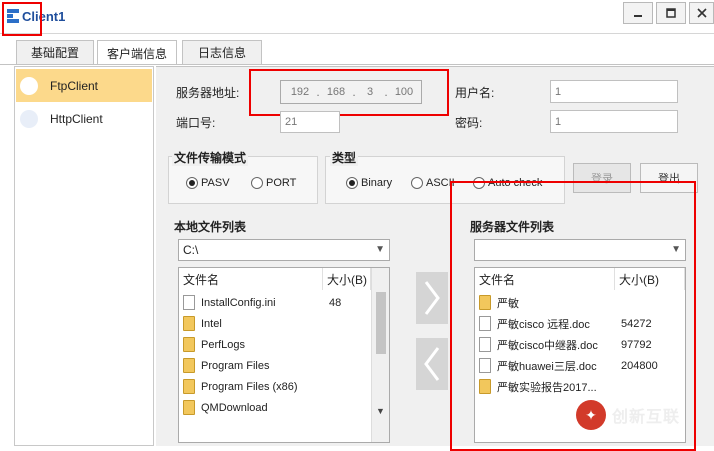 This screenshot has height=451, width=714. Describe the element at coordinates (234, 407) in the screenshot. I see `file-name: QMDownload` at that location.